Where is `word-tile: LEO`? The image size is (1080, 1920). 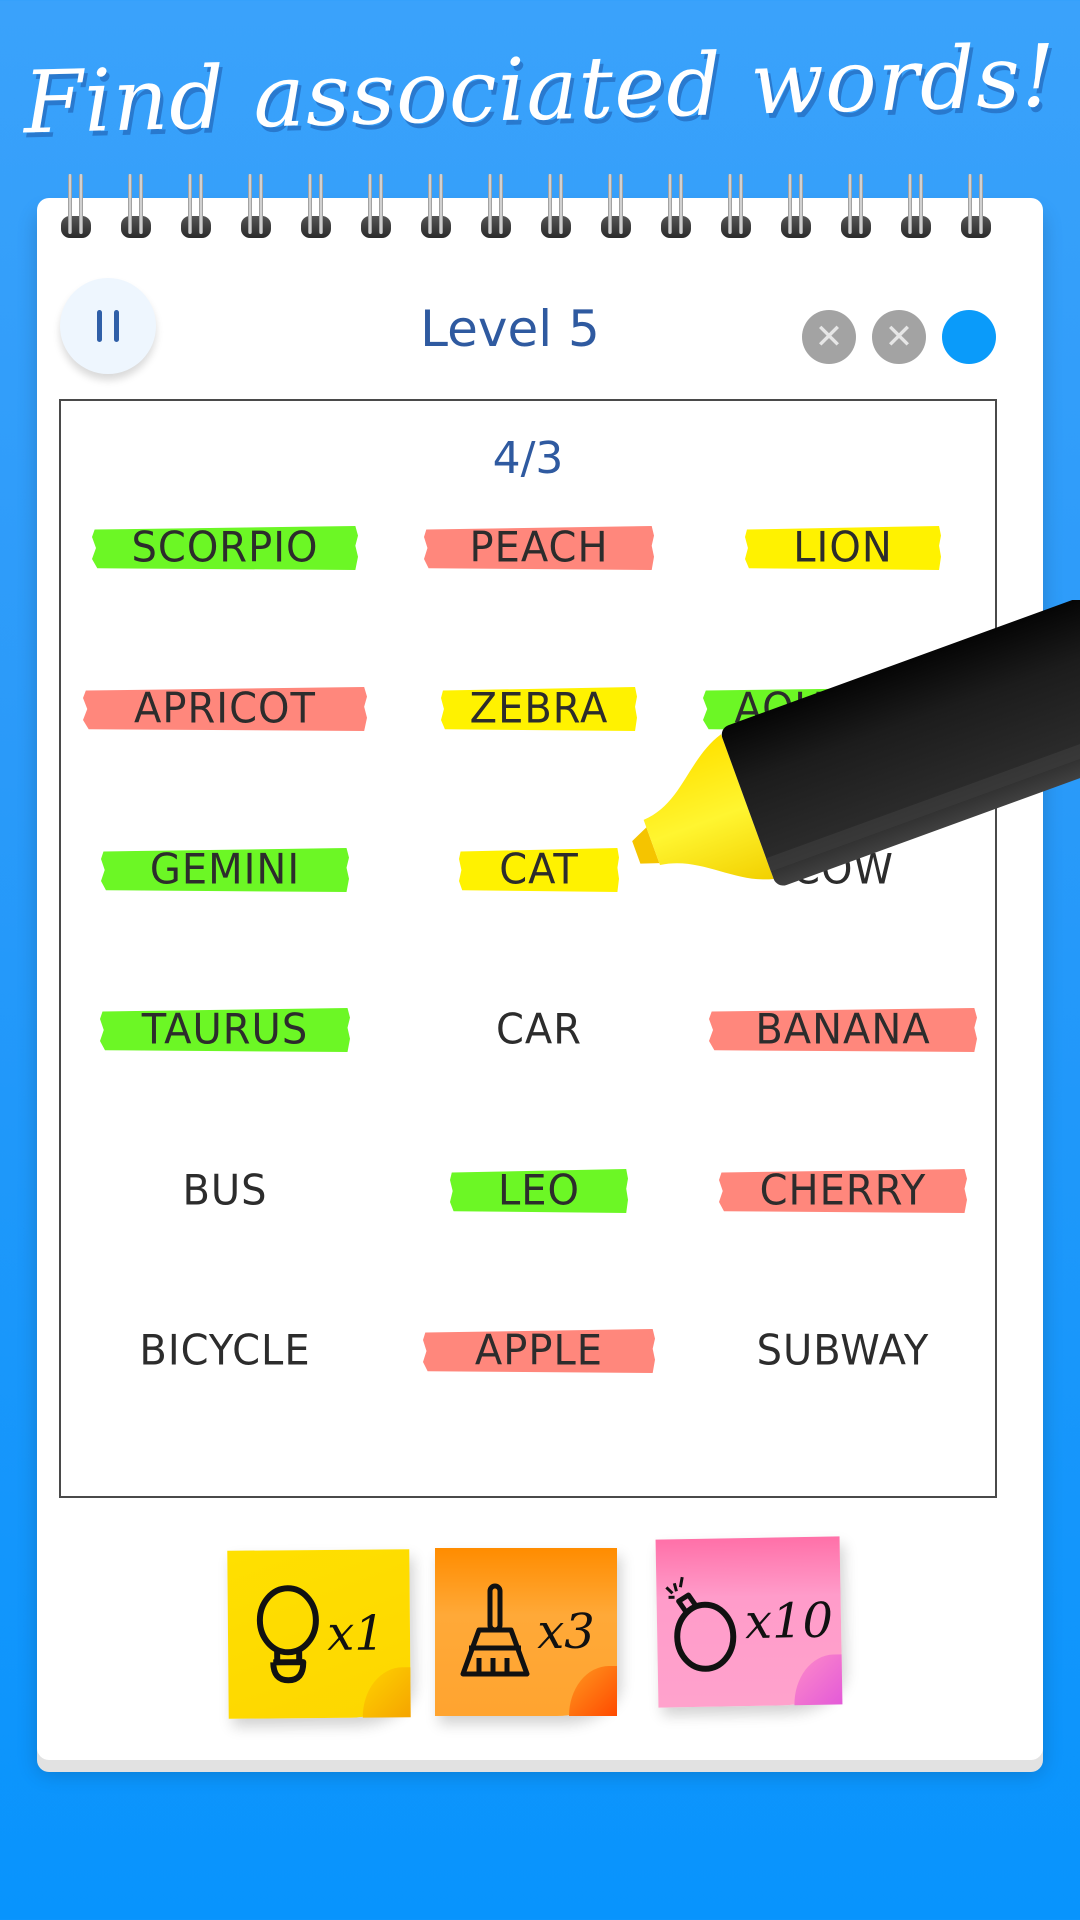
word-tile: LEO is located at coordinates (539, 1191).